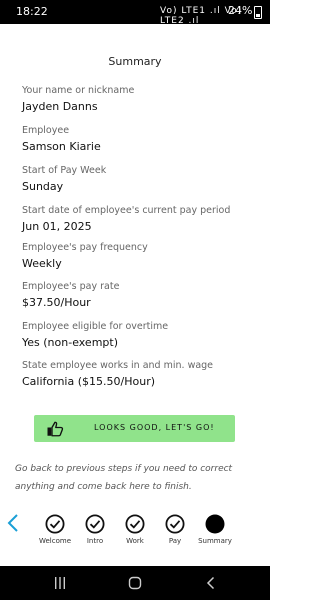 The width and height of the screenshot is (320, 600). Describe the element at coordinates (211, 583) in the screenshot. I see `back-icon` at that location.